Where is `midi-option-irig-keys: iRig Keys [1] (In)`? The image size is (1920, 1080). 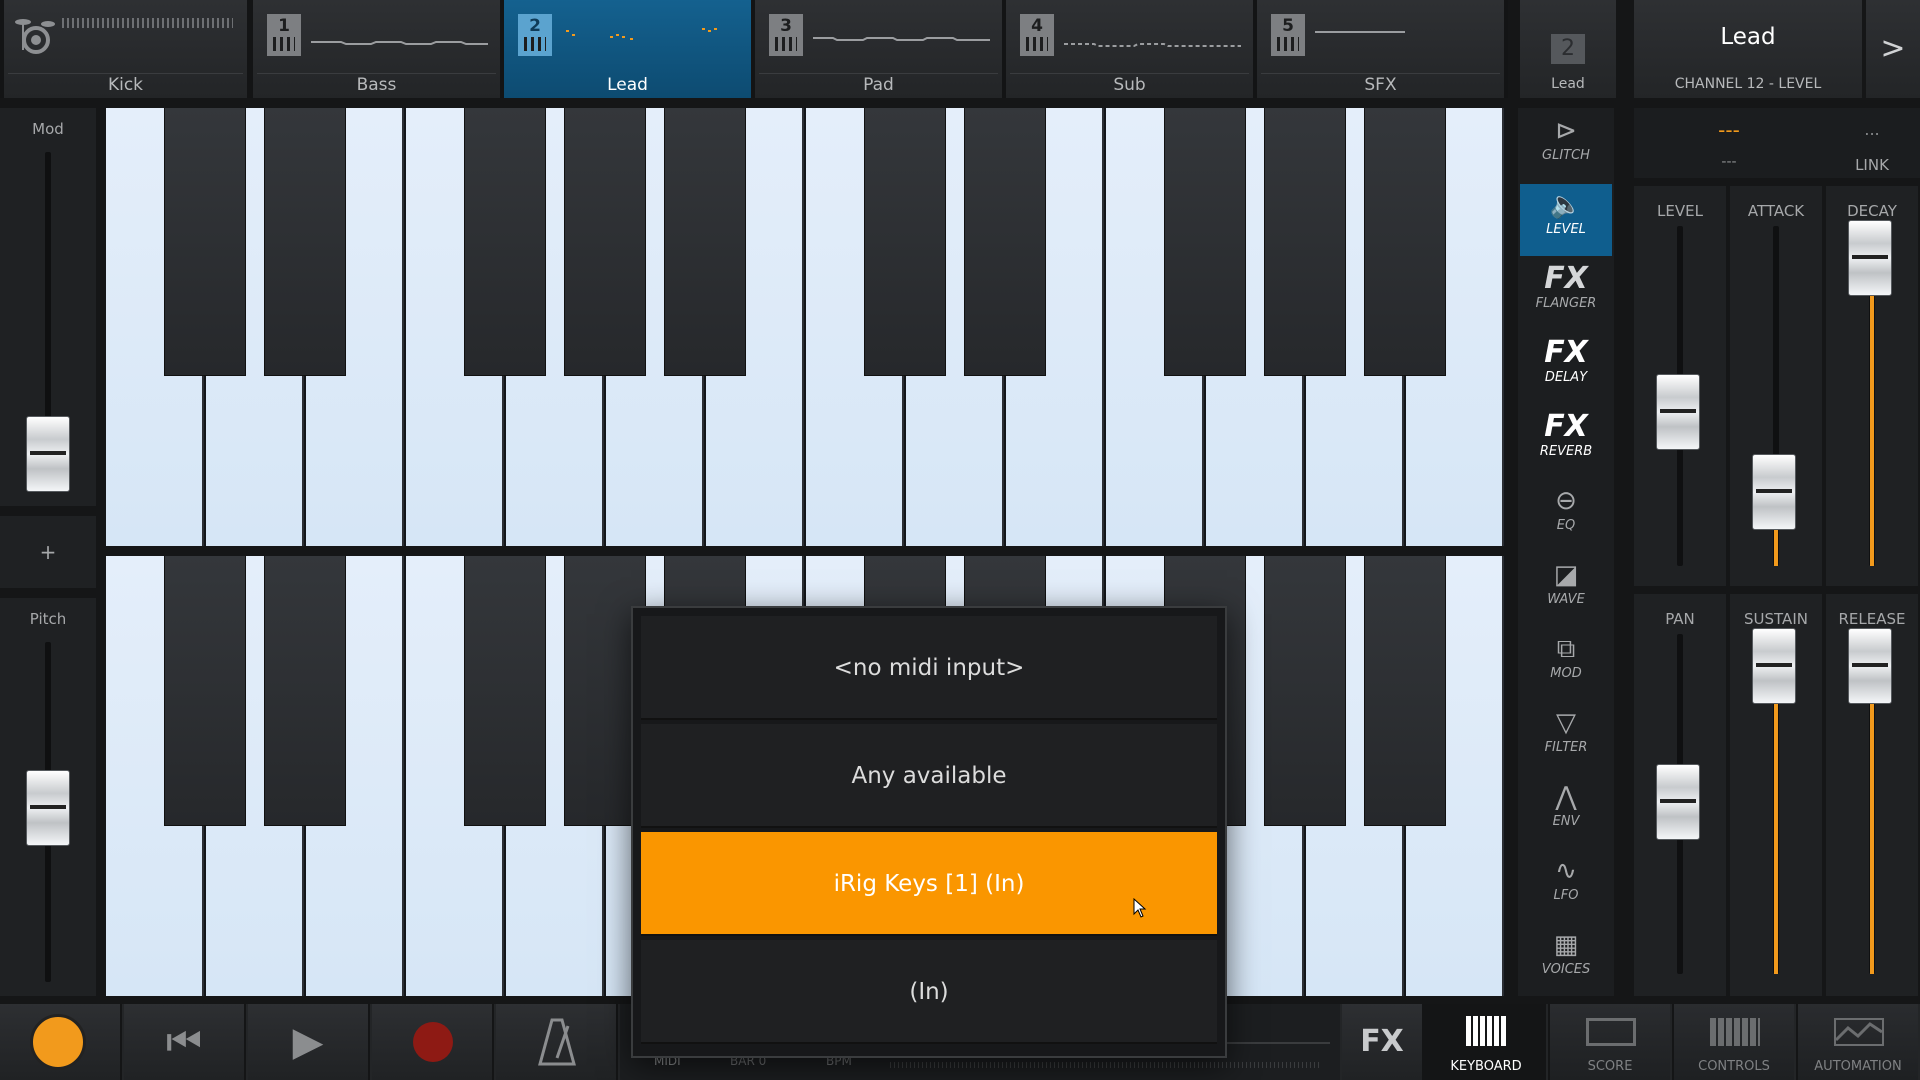
midi-option-irig-keys: iRig Keys [1] (In) is located at coordinates (929, 884).